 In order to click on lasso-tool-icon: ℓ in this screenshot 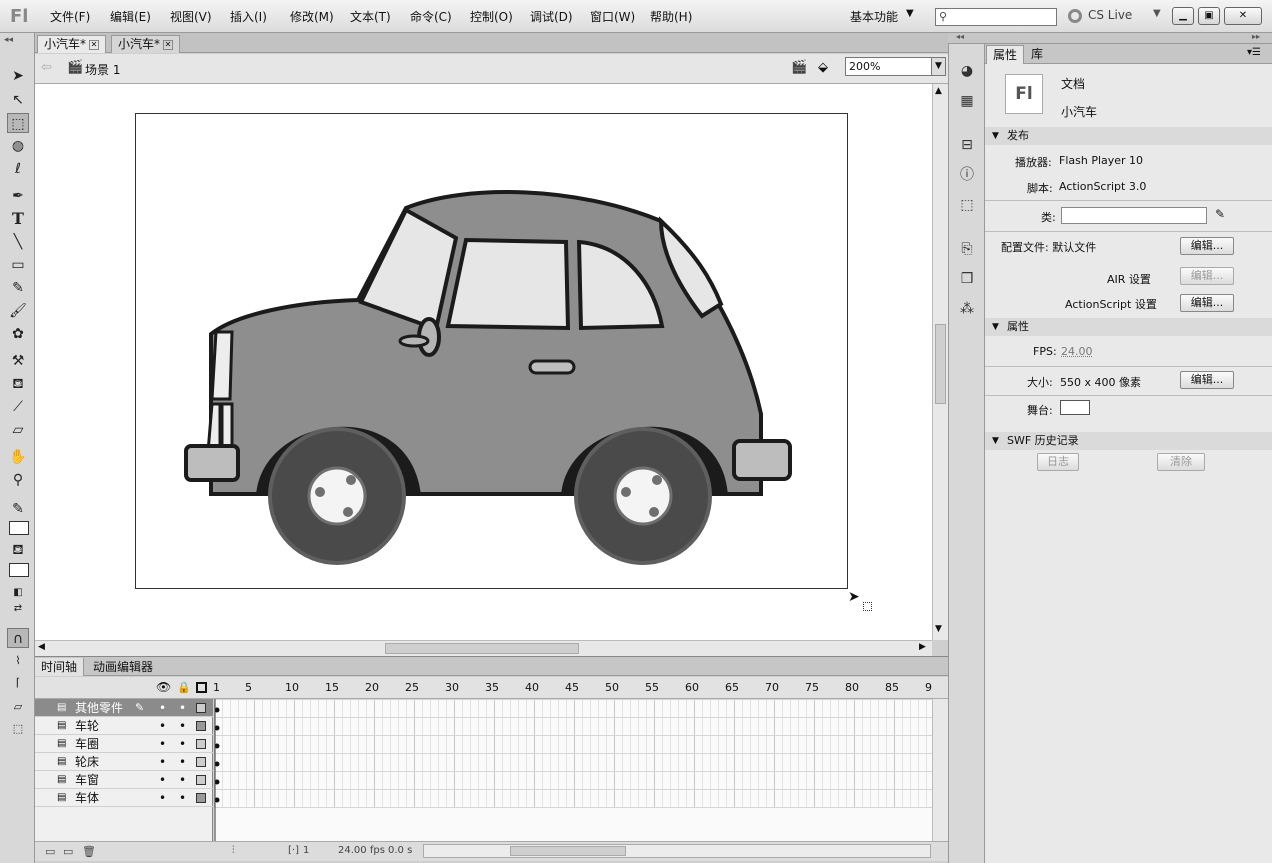, I will do `click(18, 169)`.